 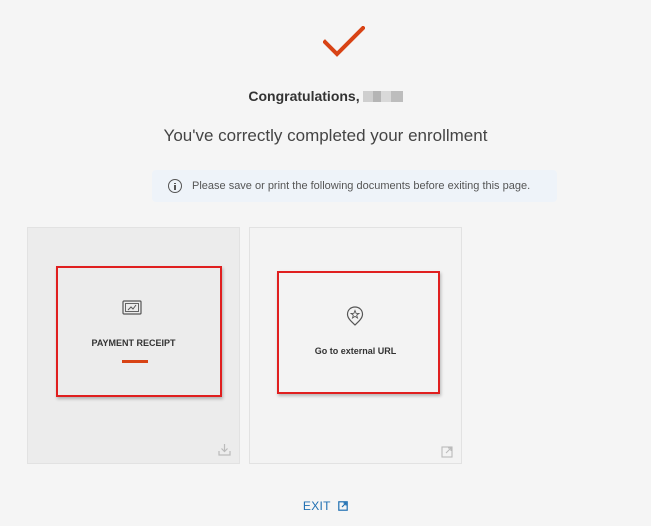 I want to click on congratulations-heading: Congratulations,, so click(x=325, y=96).